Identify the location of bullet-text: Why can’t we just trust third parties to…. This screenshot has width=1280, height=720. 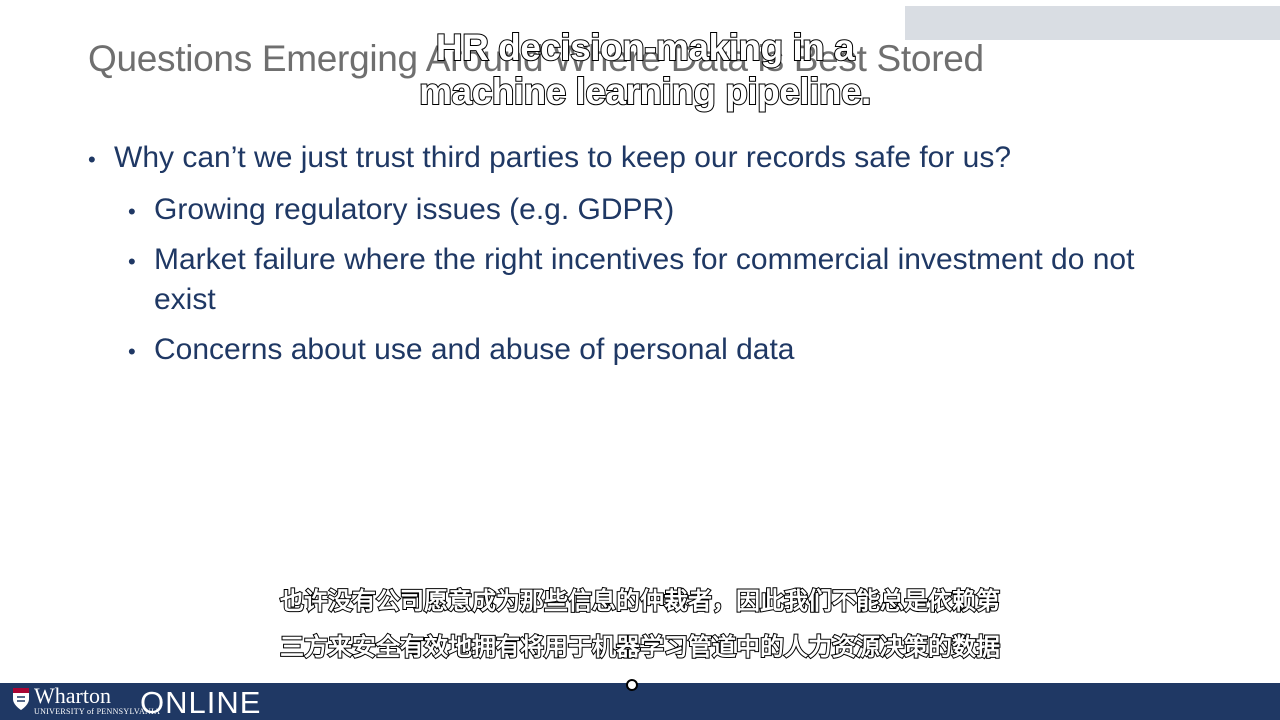
(563, 157).